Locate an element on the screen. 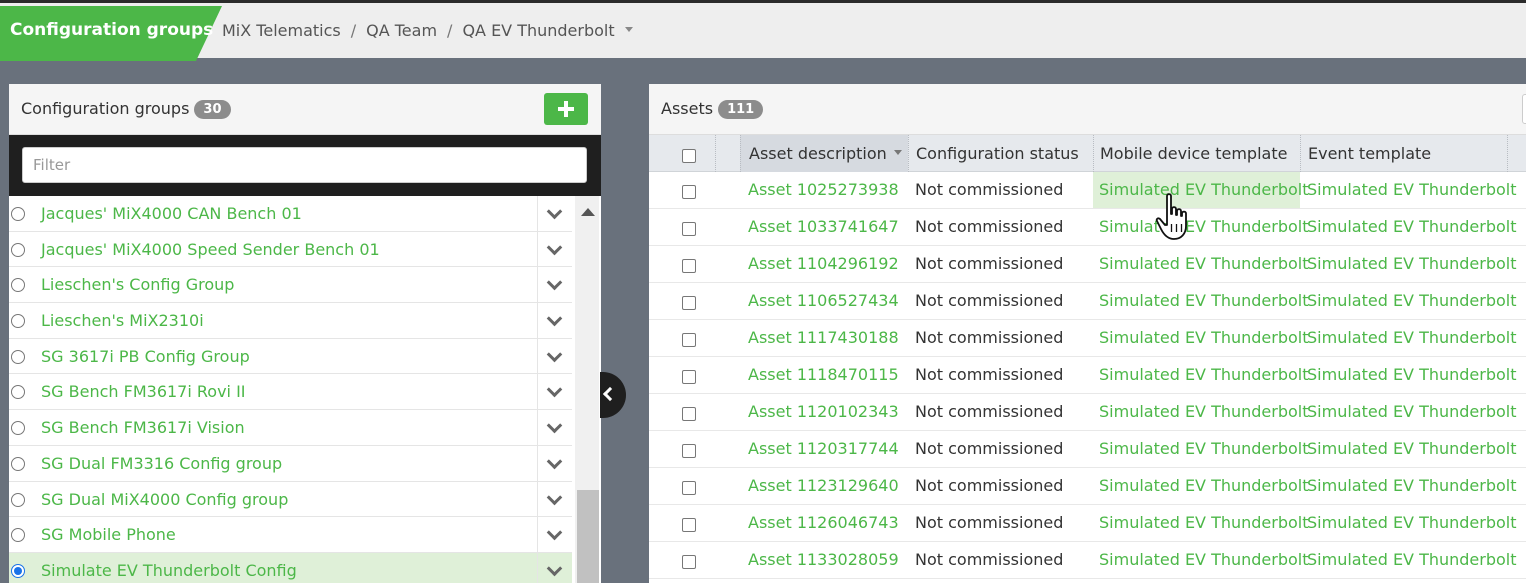 This screenshot has height=583, width=1526. collapse-panel-button is located at coordinates (613, 395).